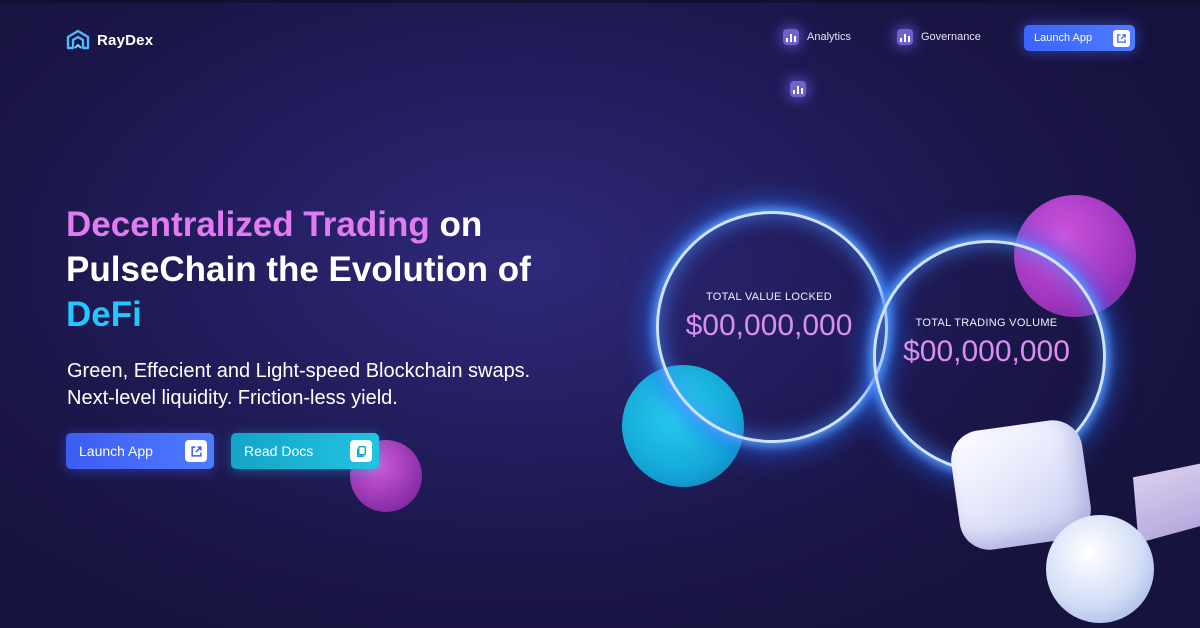 This screenshot has width=1200, height=628. I want to click on header-launch-app-button: Launch App, so click(1079, 38).